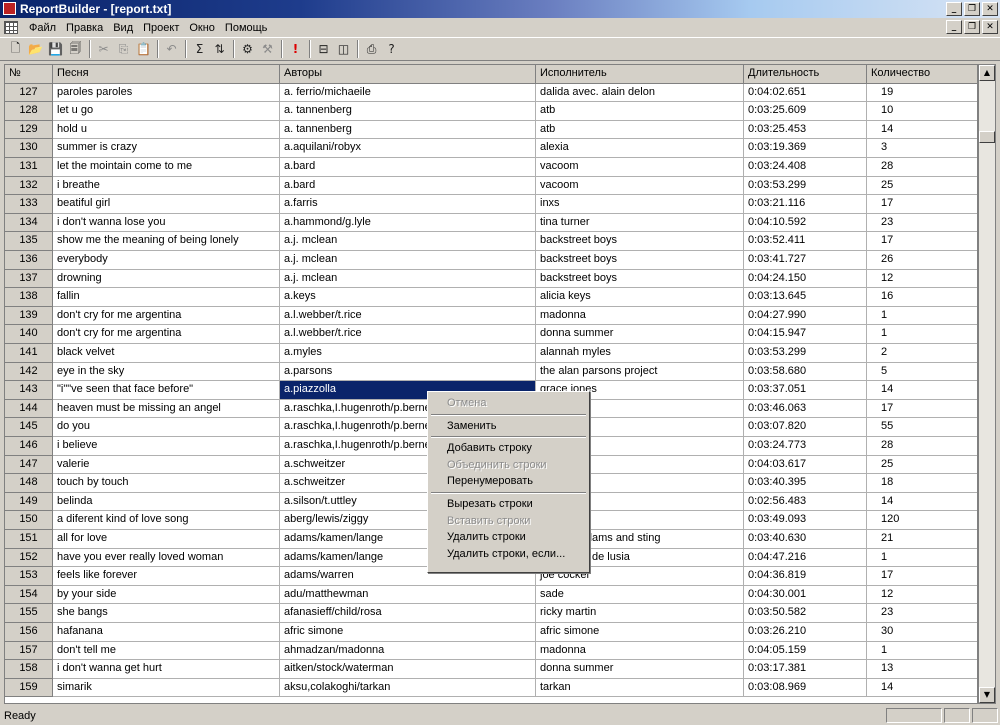  What do you see at coordinates (805, 688) in the screenshot?
I see `table-cell: 0:03:08.969` at bounding box center [805, 688].